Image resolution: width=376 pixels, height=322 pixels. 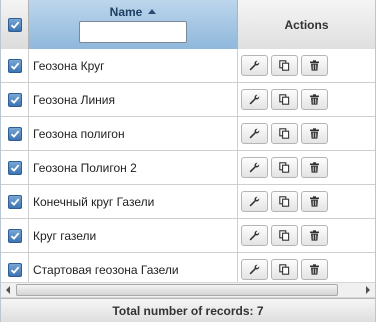 I want to click on scrollbar-thumb, so click(x=177, y=290).